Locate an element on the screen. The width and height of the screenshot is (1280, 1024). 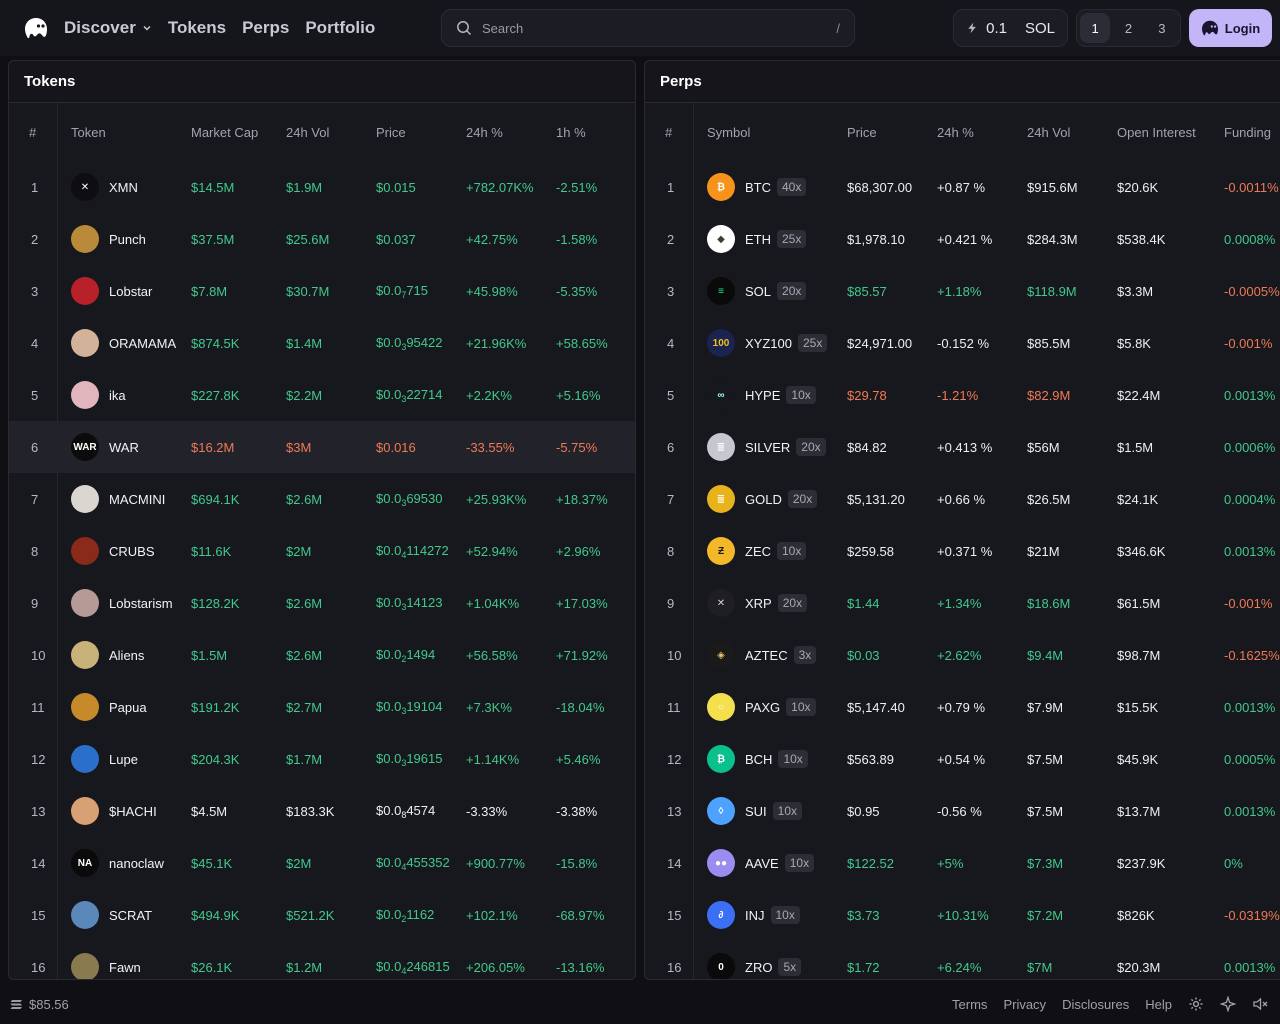
token-row: 6 WAR WAR $16.2M $3M $0.016 -33.55% -5.75% is located at coordinates (322, 447).